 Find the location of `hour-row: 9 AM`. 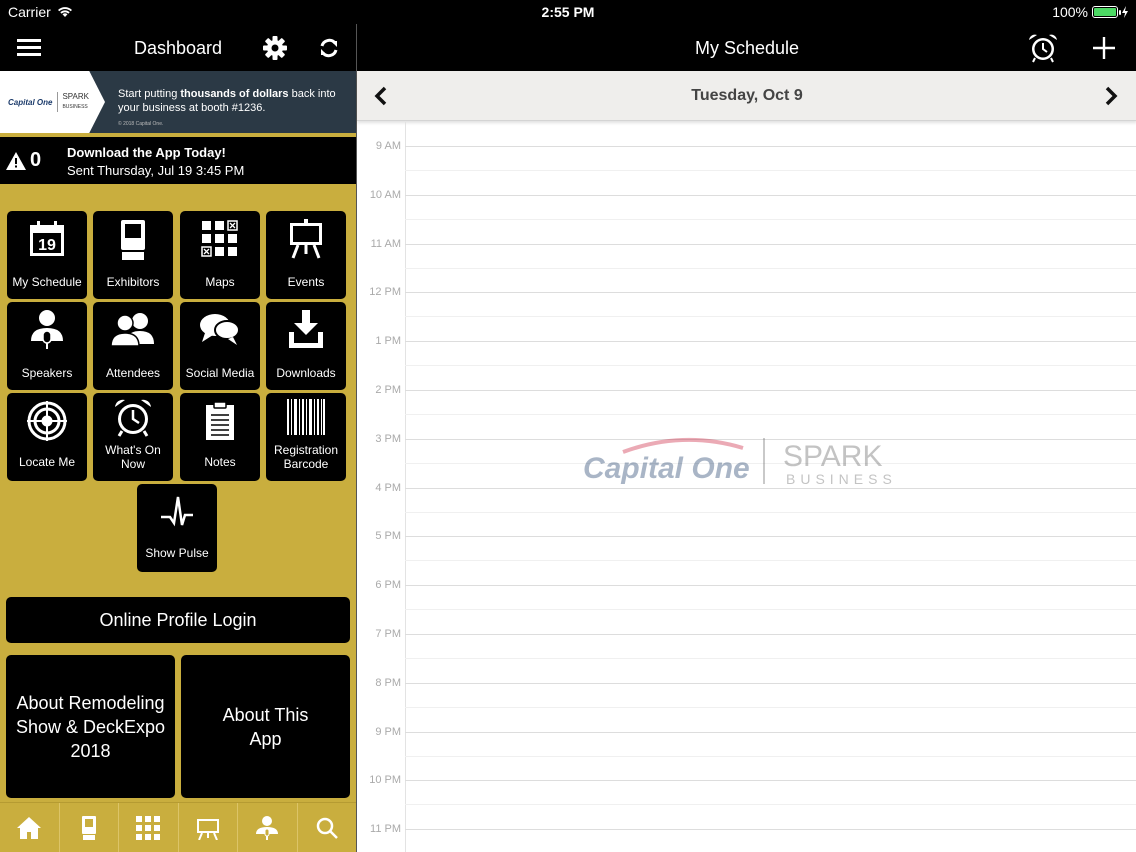

hour-row: 9 AM is located at coordinates (746, 146).